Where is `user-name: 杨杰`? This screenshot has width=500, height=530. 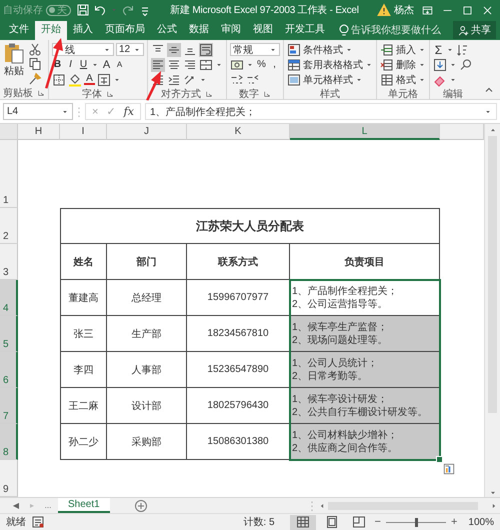 user-name: 杨杰 is located at coordinates (404, 10).